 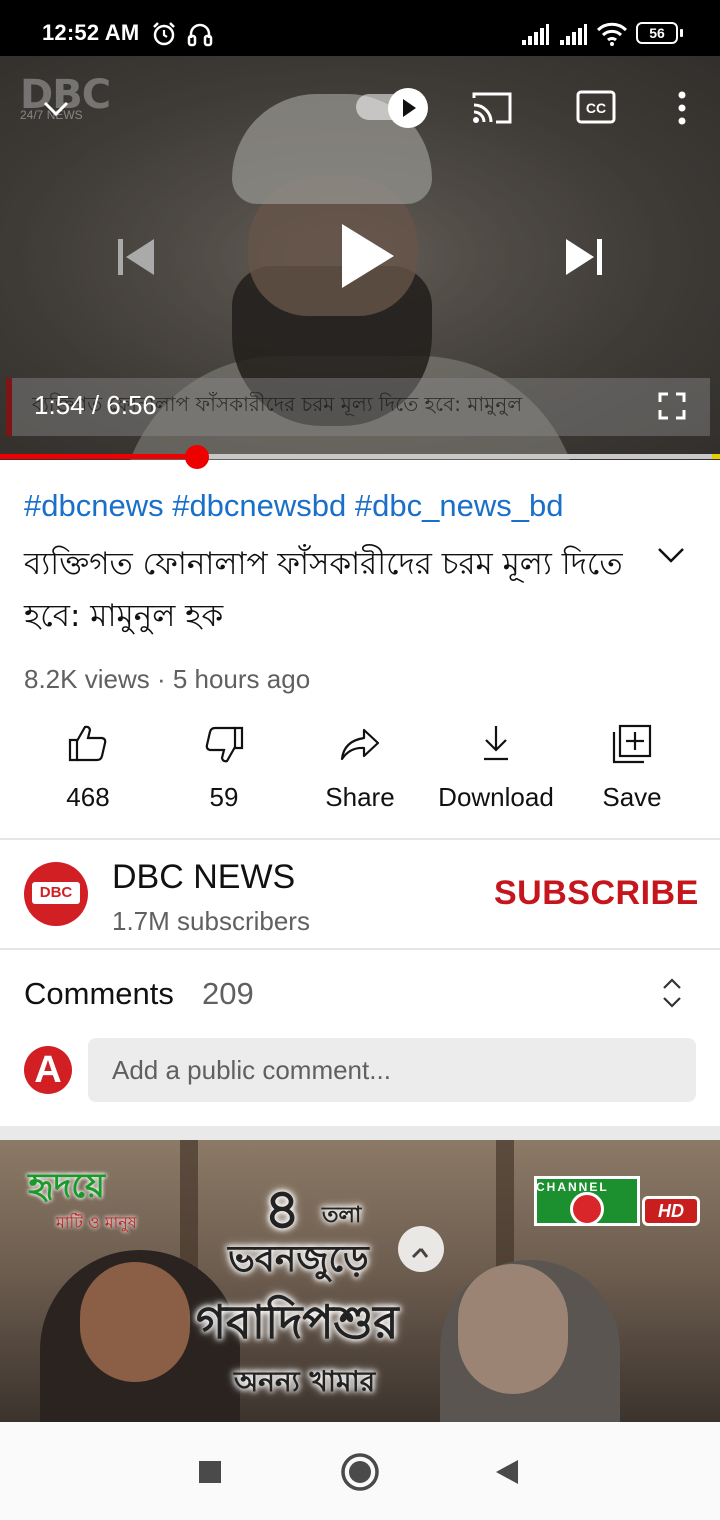 What do you see at coordinates (492, 110) in the screenshot?
I see `cast-icon` at bounding box center [492, 110].